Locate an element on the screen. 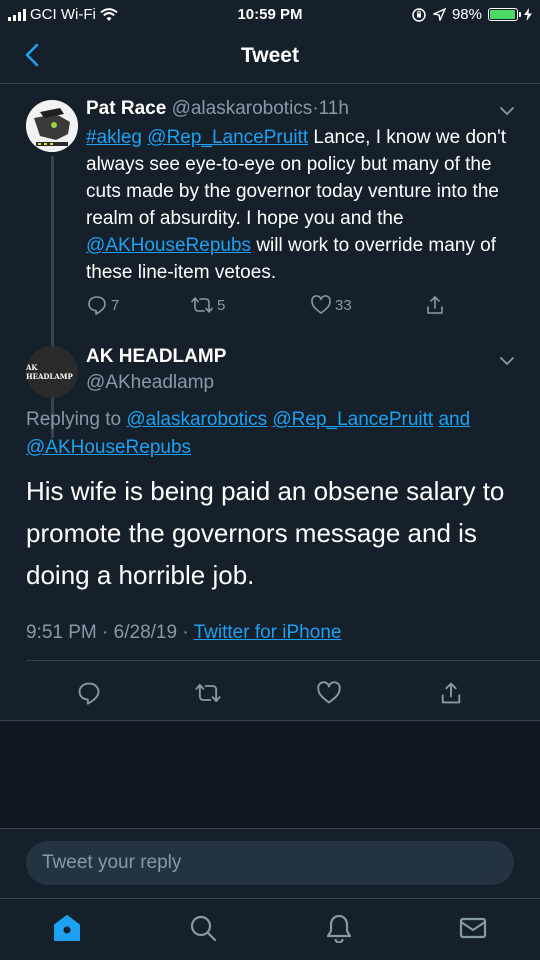 This screenshot has width=540, height=960. tweet-age: 11h is located at coordinates (333, 108).